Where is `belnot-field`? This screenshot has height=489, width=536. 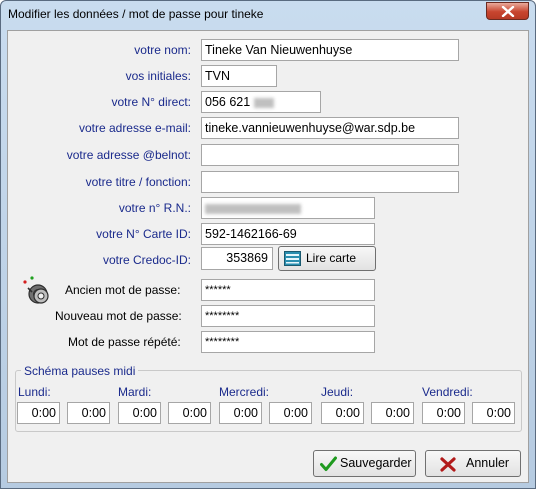 belnot-field is located at coordinates (330, 155).